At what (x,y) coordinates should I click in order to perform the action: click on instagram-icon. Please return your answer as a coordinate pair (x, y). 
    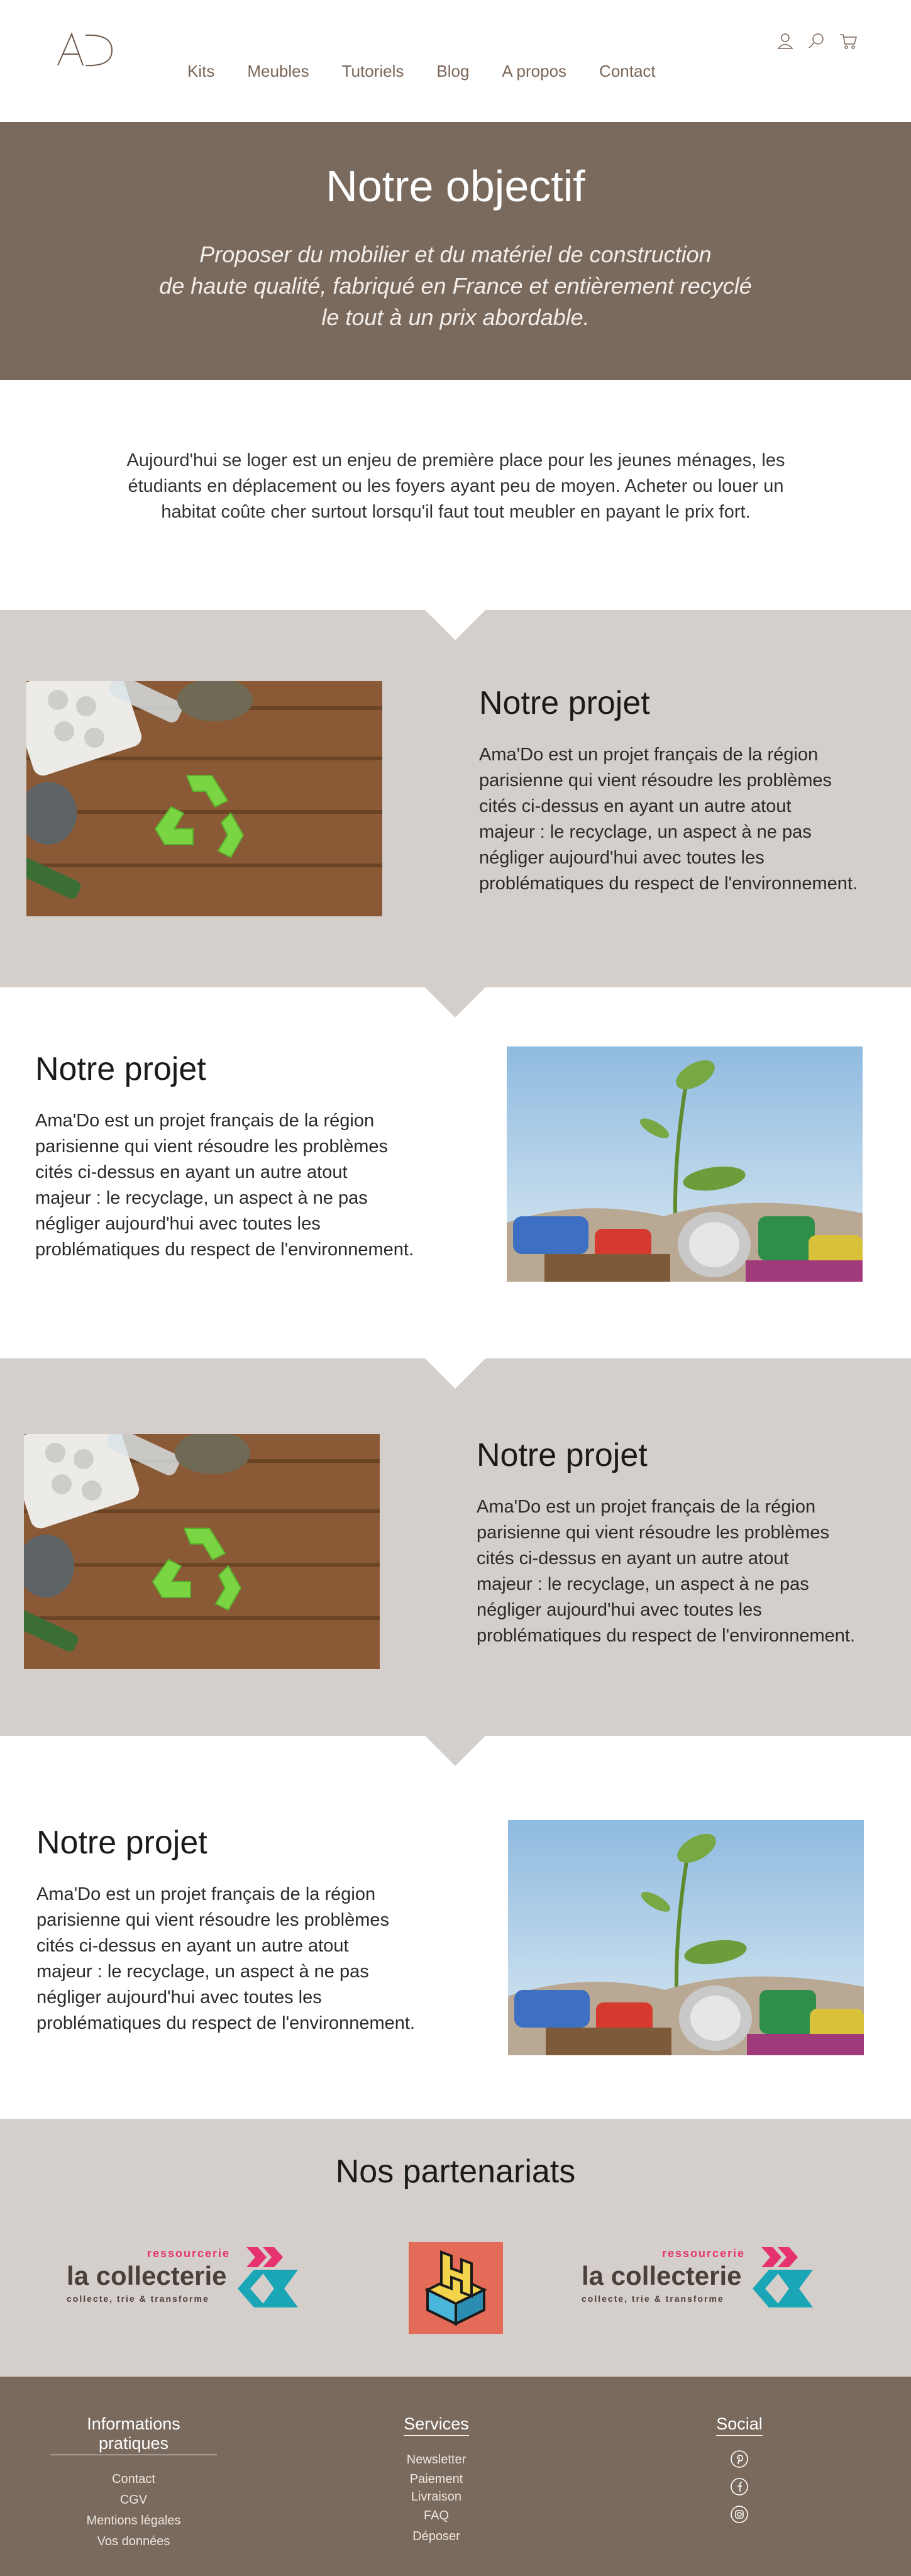
    Looking at the image, I should click on (739, 2514).